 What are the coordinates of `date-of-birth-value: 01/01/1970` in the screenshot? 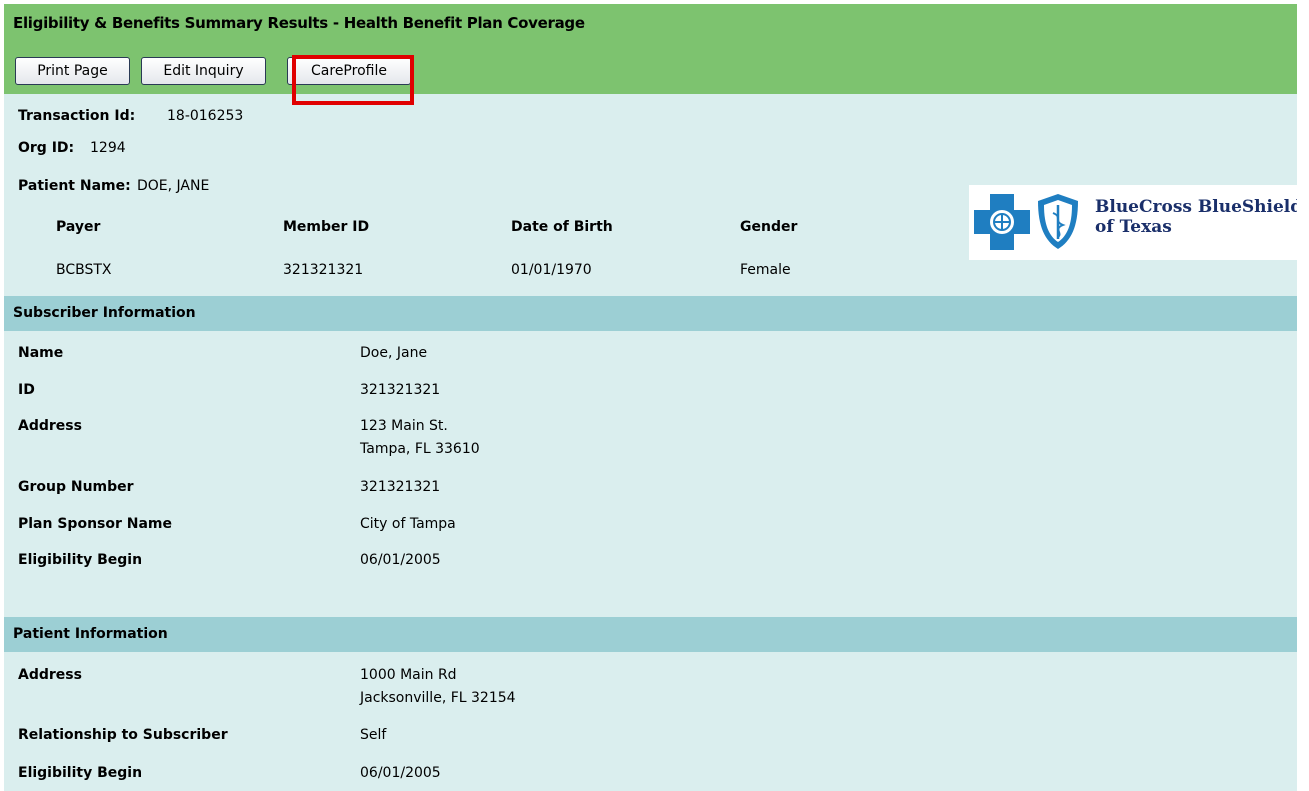 It's located at (551, 270).